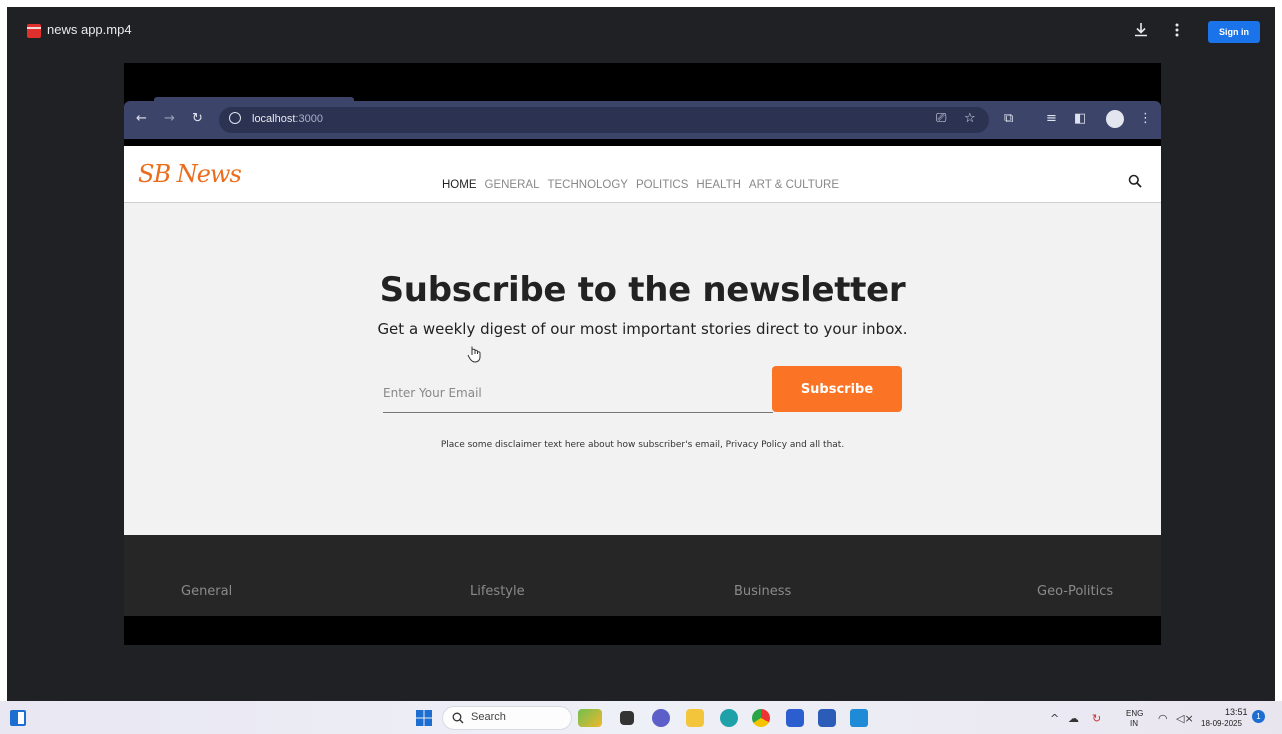 The width and height of the screenshot is (1282, 734). What do you see at coordinates (18, 718) in the screenshot?
I see `widgets-icon` at bounding box center [18, 718].